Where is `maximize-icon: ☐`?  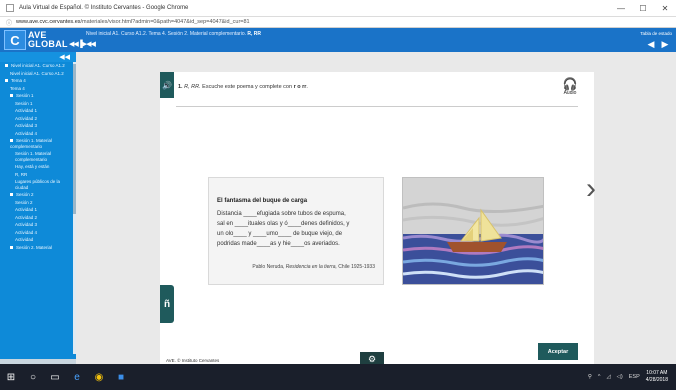
maximize-icon: ☐ is located at coordinates (643, 8).